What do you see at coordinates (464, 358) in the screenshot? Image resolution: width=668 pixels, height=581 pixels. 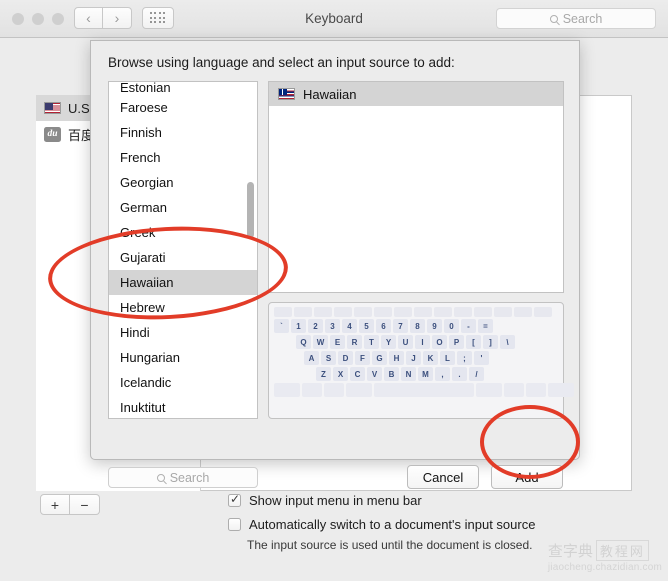 I see `keyboard-key: ;` at bounding box center [464, 358].